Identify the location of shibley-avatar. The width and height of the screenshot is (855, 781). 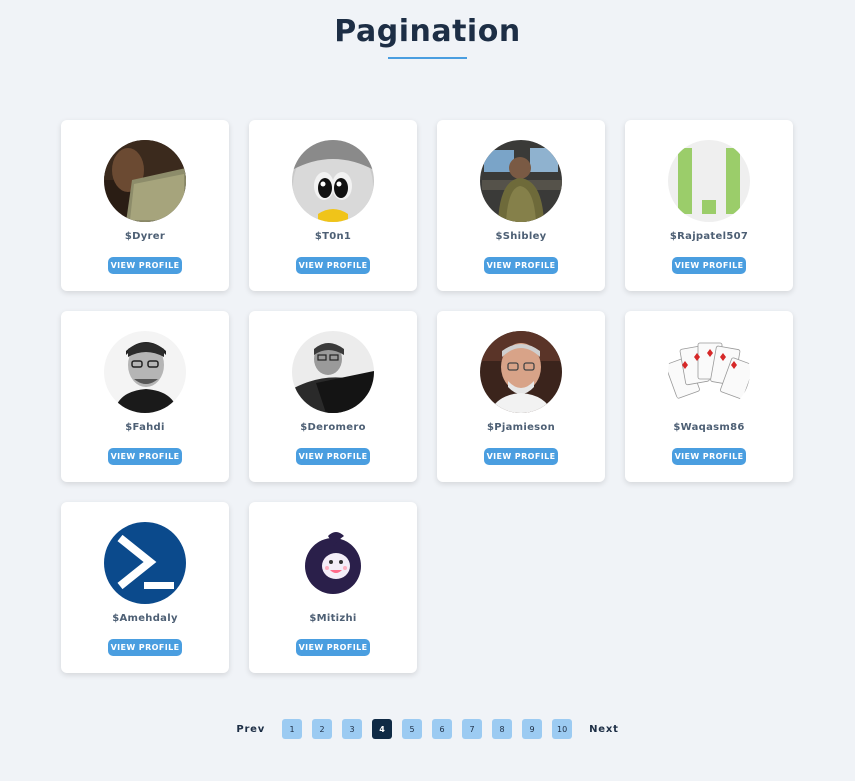
(521, 181).